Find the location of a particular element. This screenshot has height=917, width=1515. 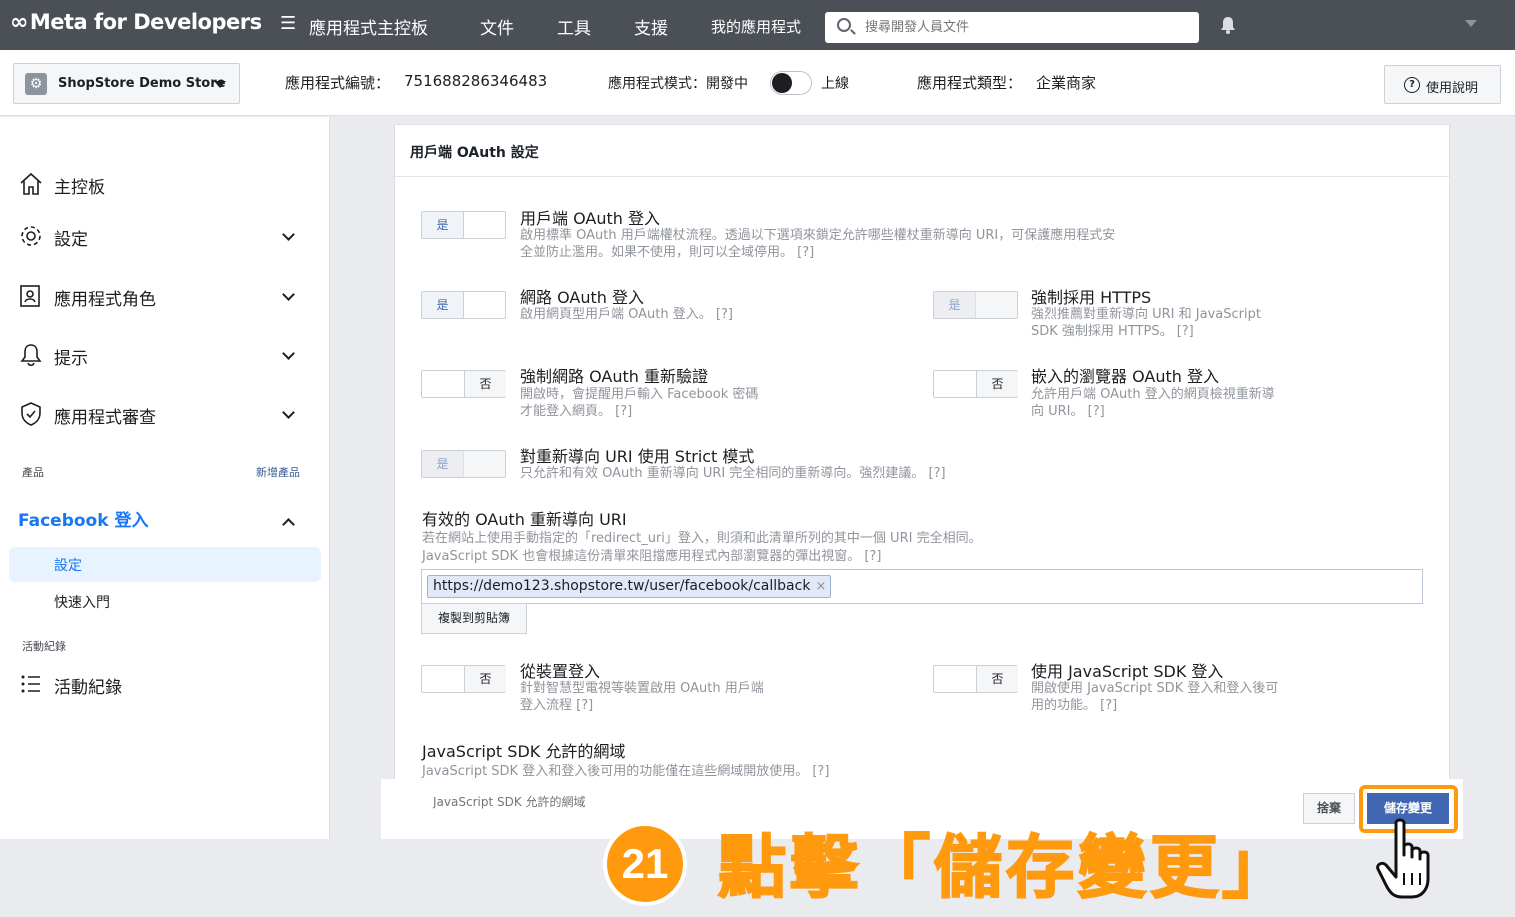

sidebar-item-label: 應用程式審查 is located at coordinates (105, 418).